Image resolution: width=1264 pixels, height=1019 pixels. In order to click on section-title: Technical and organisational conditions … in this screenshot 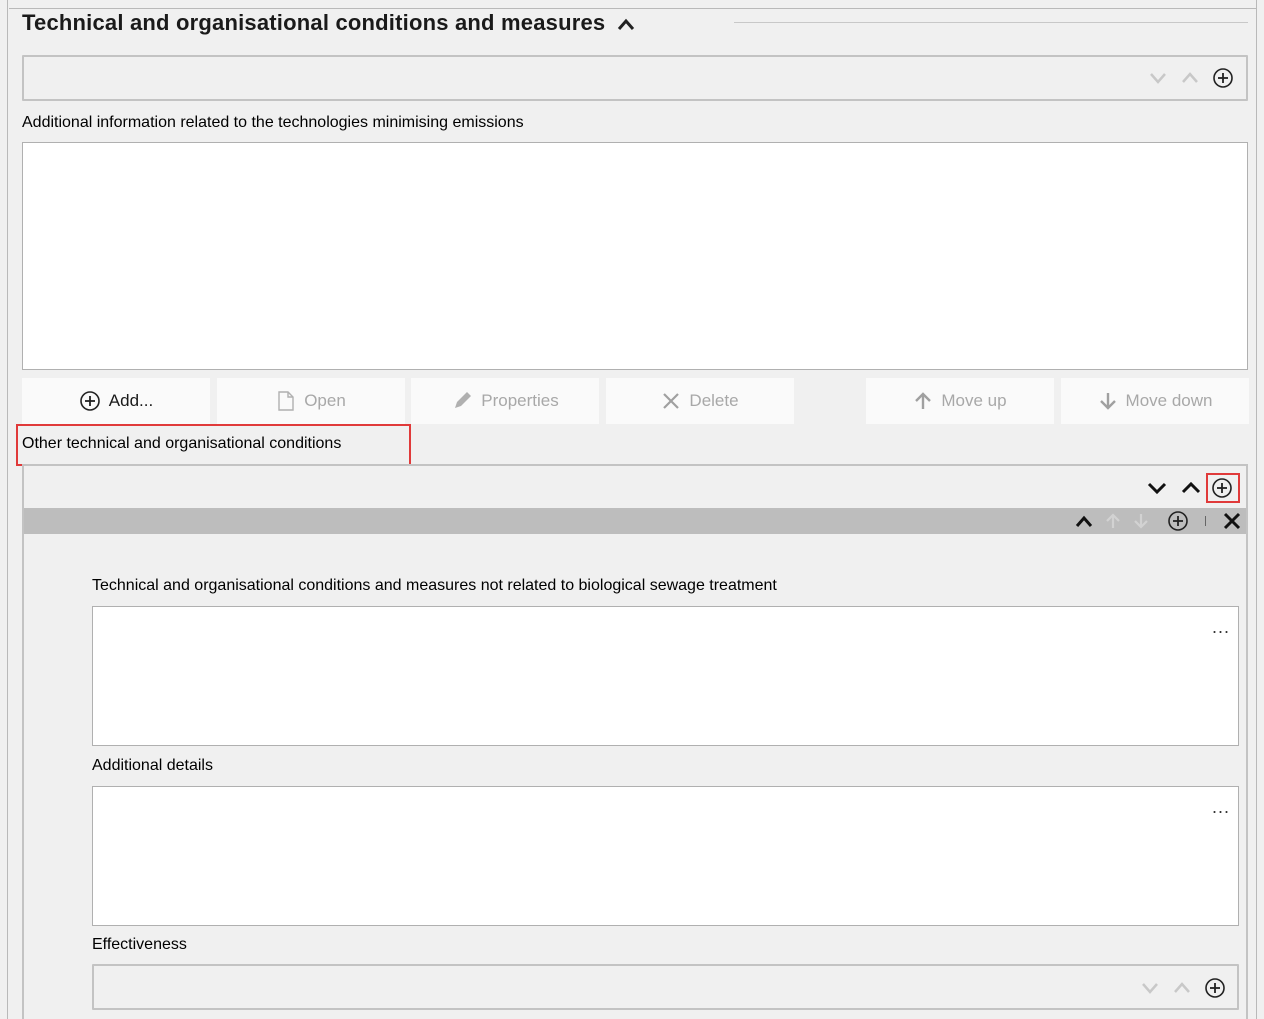, I will do `click(332, 23)`.